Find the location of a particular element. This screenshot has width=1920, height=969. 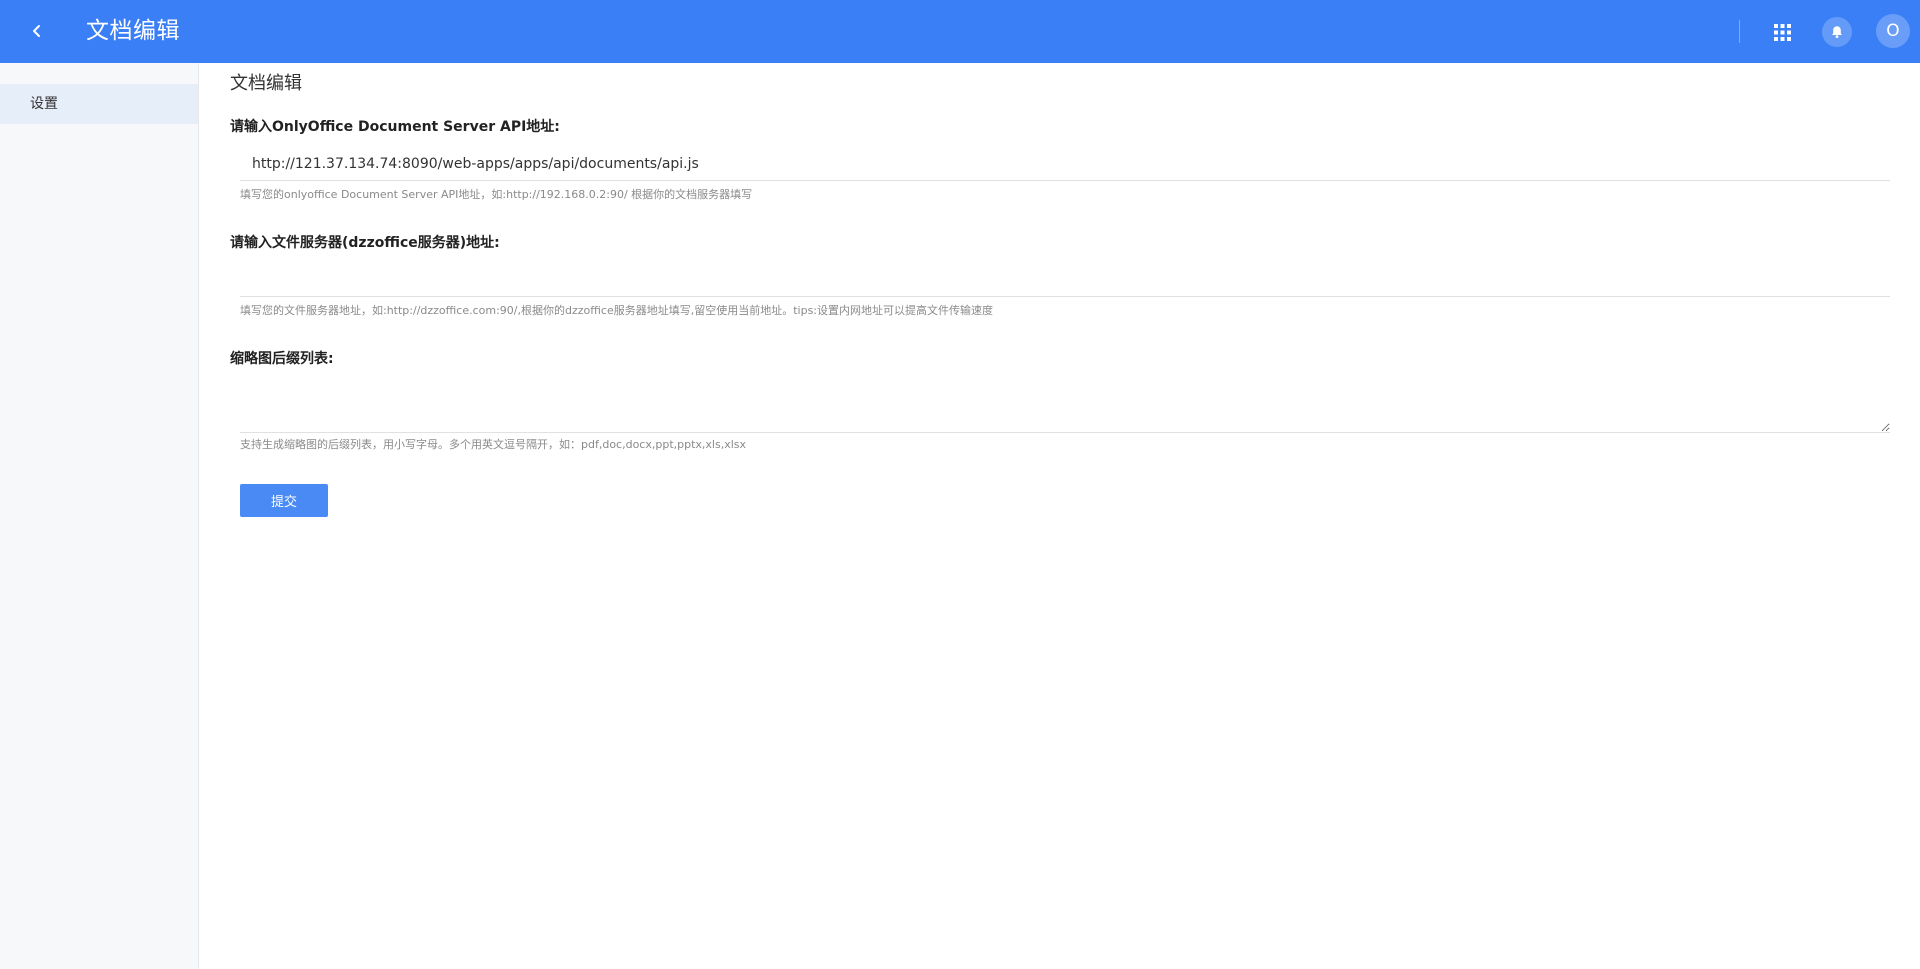

back-button is located at coordinates (37, 31).